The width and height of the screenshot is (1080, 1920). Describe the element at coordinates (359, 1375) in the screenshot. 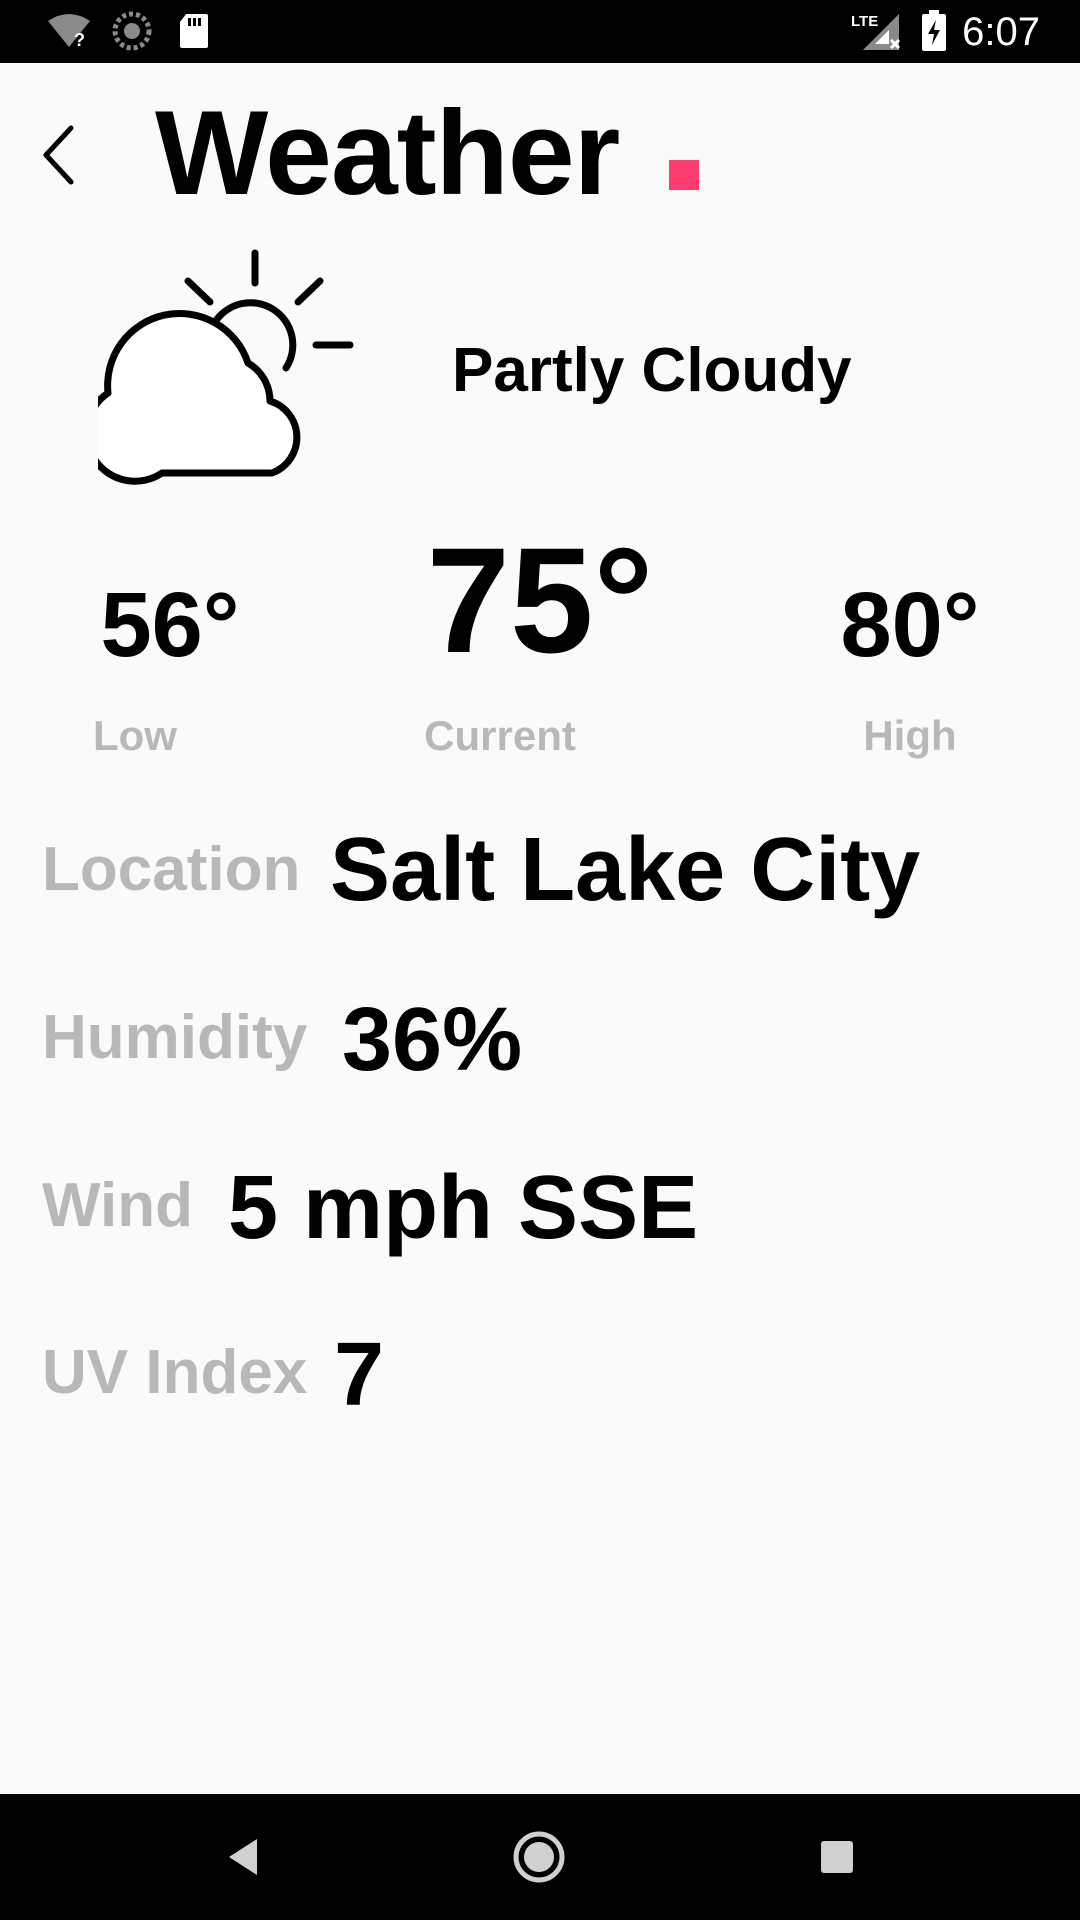

I see `uv-index-value: 7` at that location.